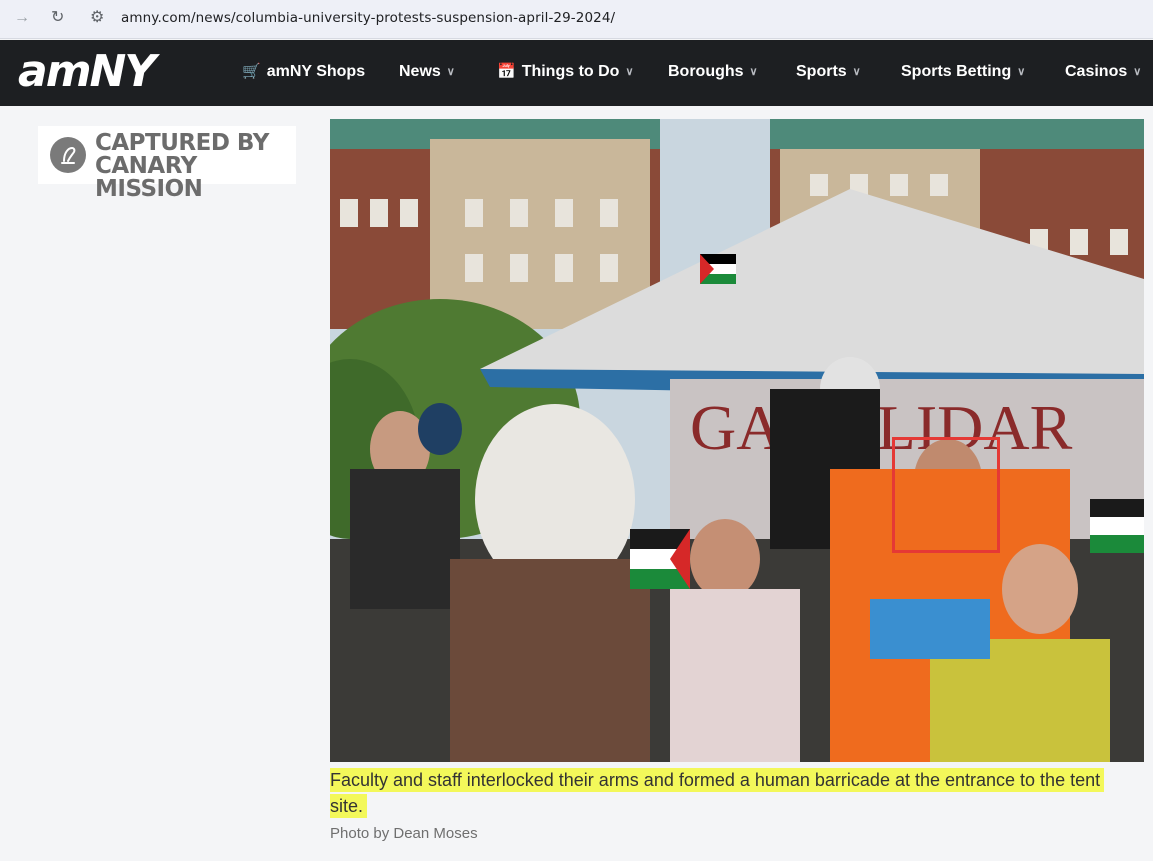  I want to click on site-logo: amNY, so click(87, 72).